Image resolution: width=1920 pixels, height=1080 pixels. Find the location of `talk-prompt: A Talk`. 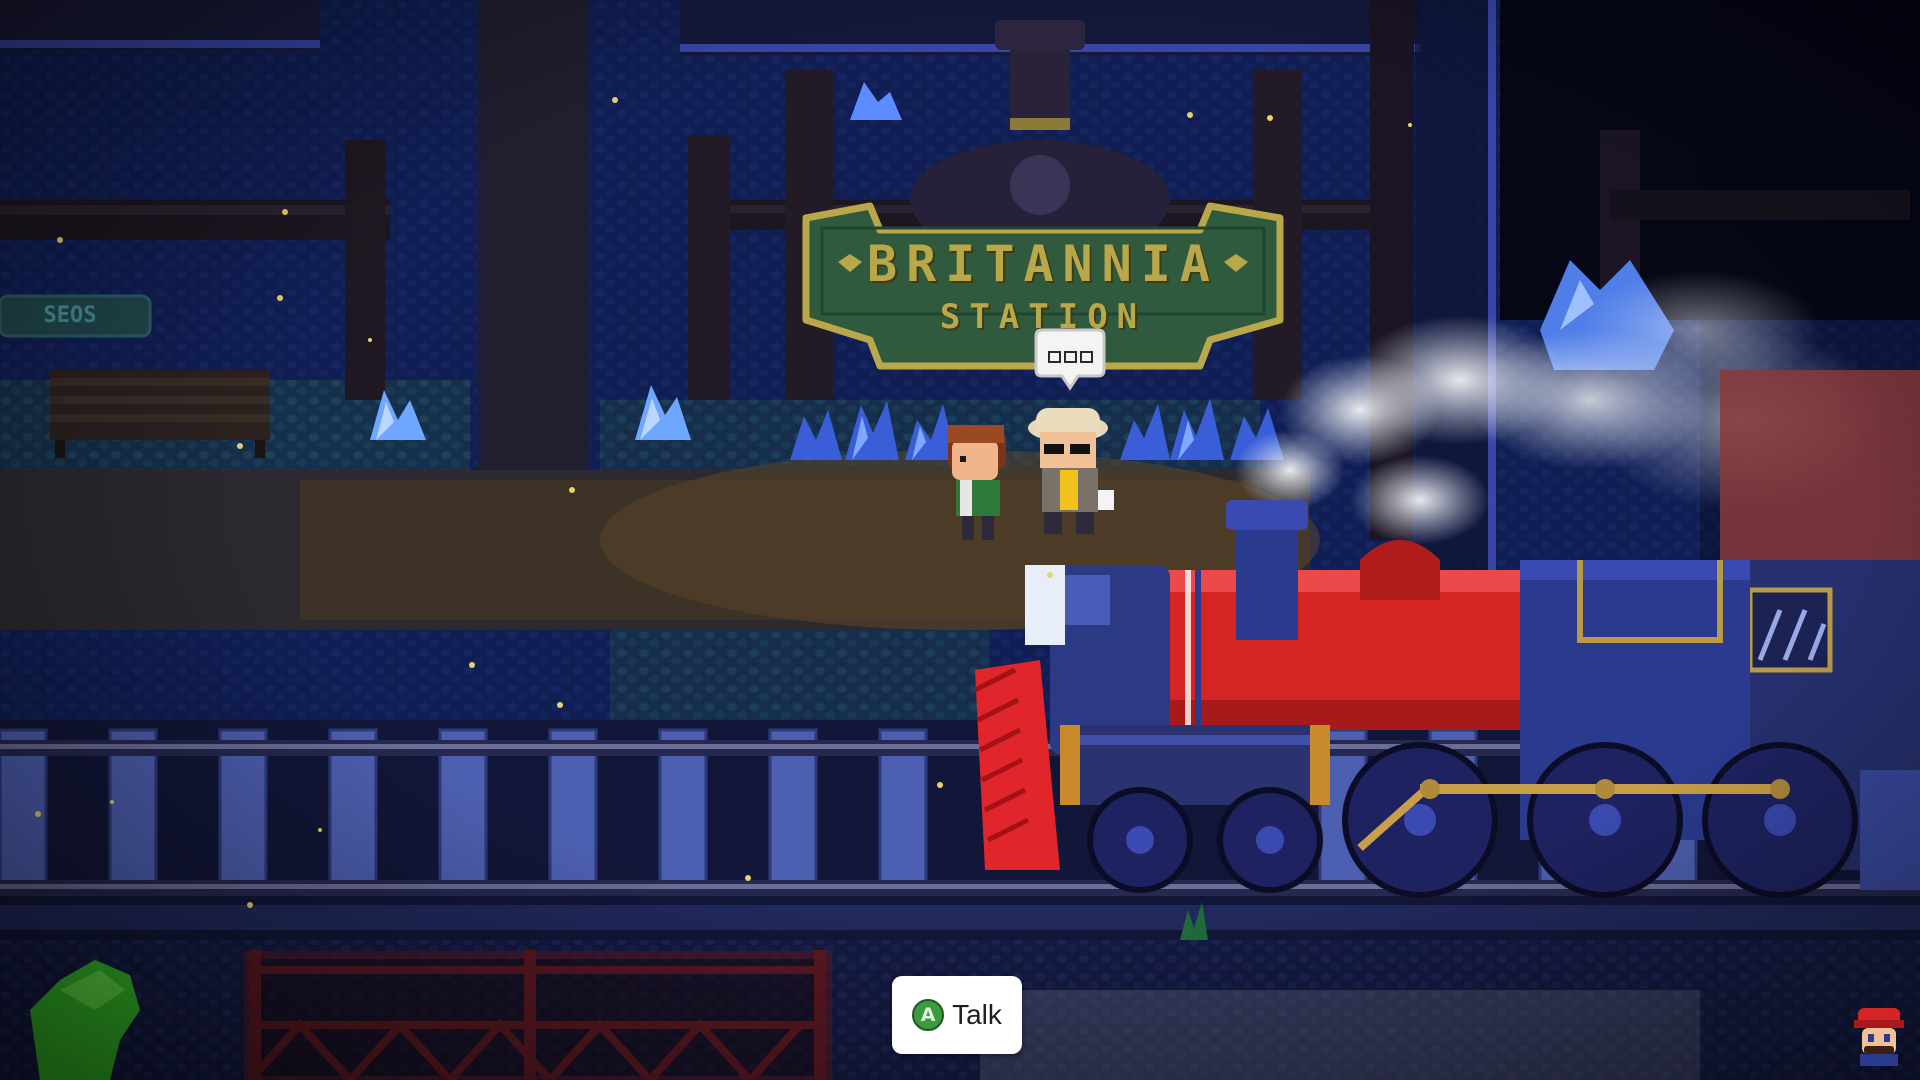

talk-prompt: A Talk is located at coordinates (957, 1015).